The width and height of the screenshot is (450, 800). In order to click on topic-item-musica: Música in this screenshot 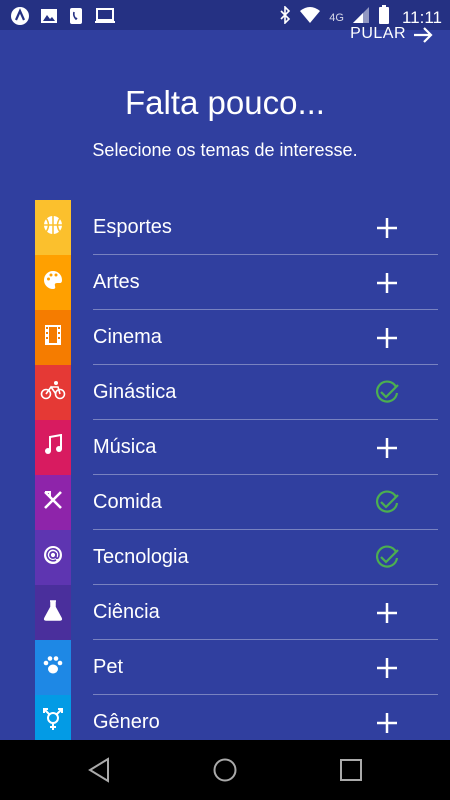, I will do `click(236, 447)`.